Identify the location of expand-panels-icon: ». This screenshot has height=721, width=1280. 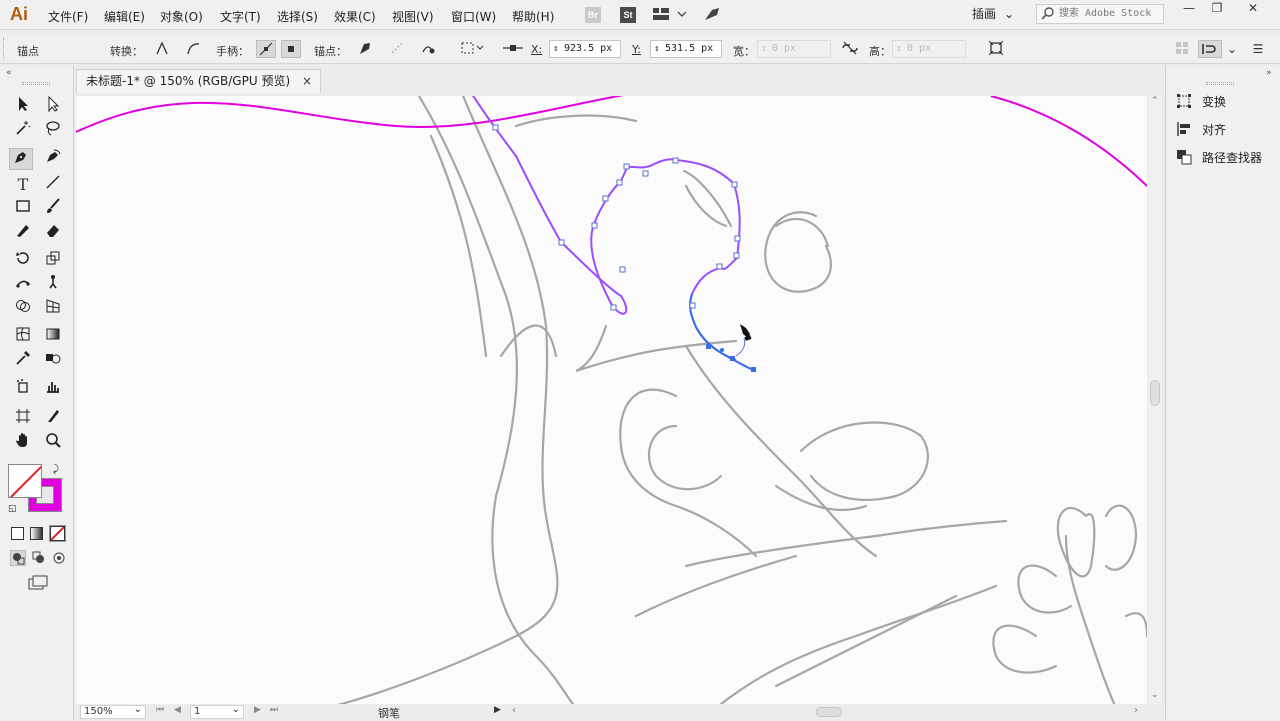
(1269, 73).